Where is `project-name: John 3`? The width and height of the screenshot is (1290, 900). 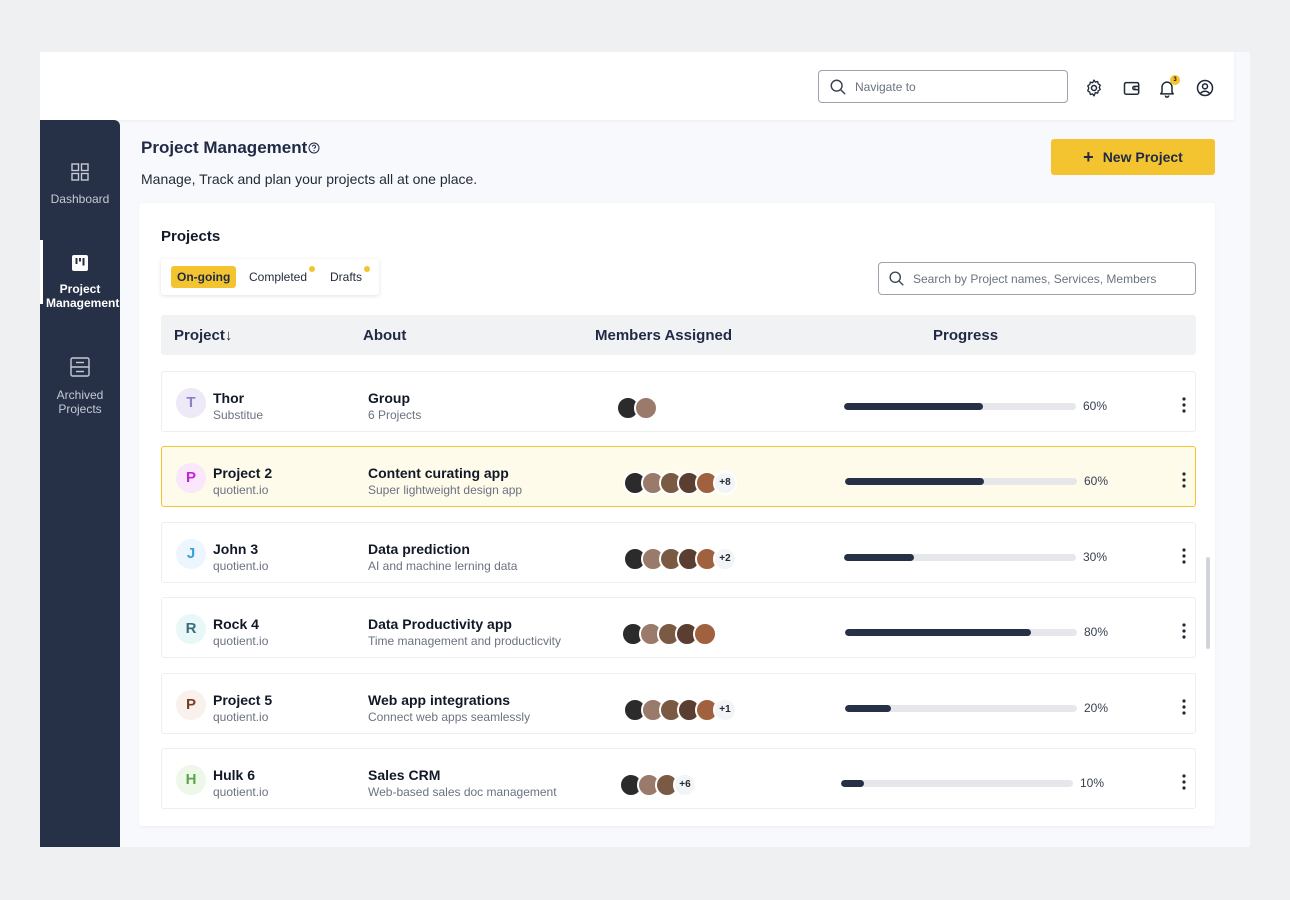 project-name: John 3 is located at coordinates (235, 549).